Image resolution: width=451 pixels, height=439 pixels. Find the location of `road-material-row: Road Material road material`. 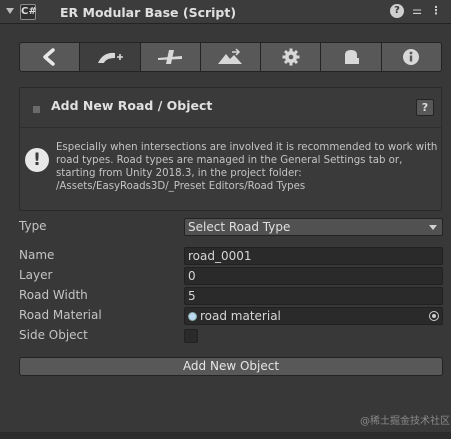

road-material-row: Road Material road material is located at coordinates (231, 316).